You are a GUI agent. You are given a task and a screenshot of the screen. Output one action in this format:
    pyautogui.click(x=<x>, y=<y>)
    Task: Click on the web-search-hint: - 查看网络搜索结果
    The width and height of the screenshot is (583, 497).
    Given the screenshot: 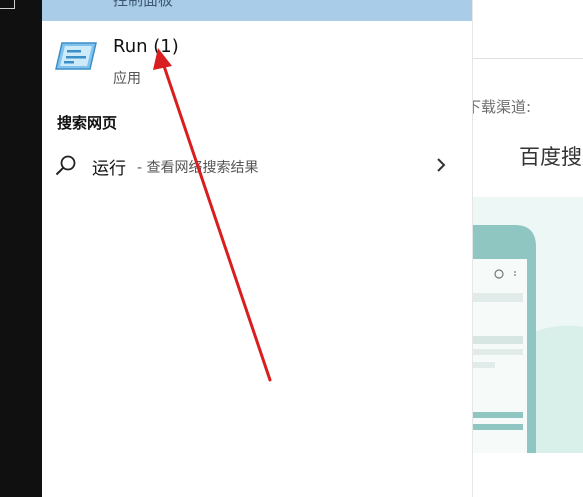 What is the action you would take?
    pyautogui.click(x=198, y=168)
    